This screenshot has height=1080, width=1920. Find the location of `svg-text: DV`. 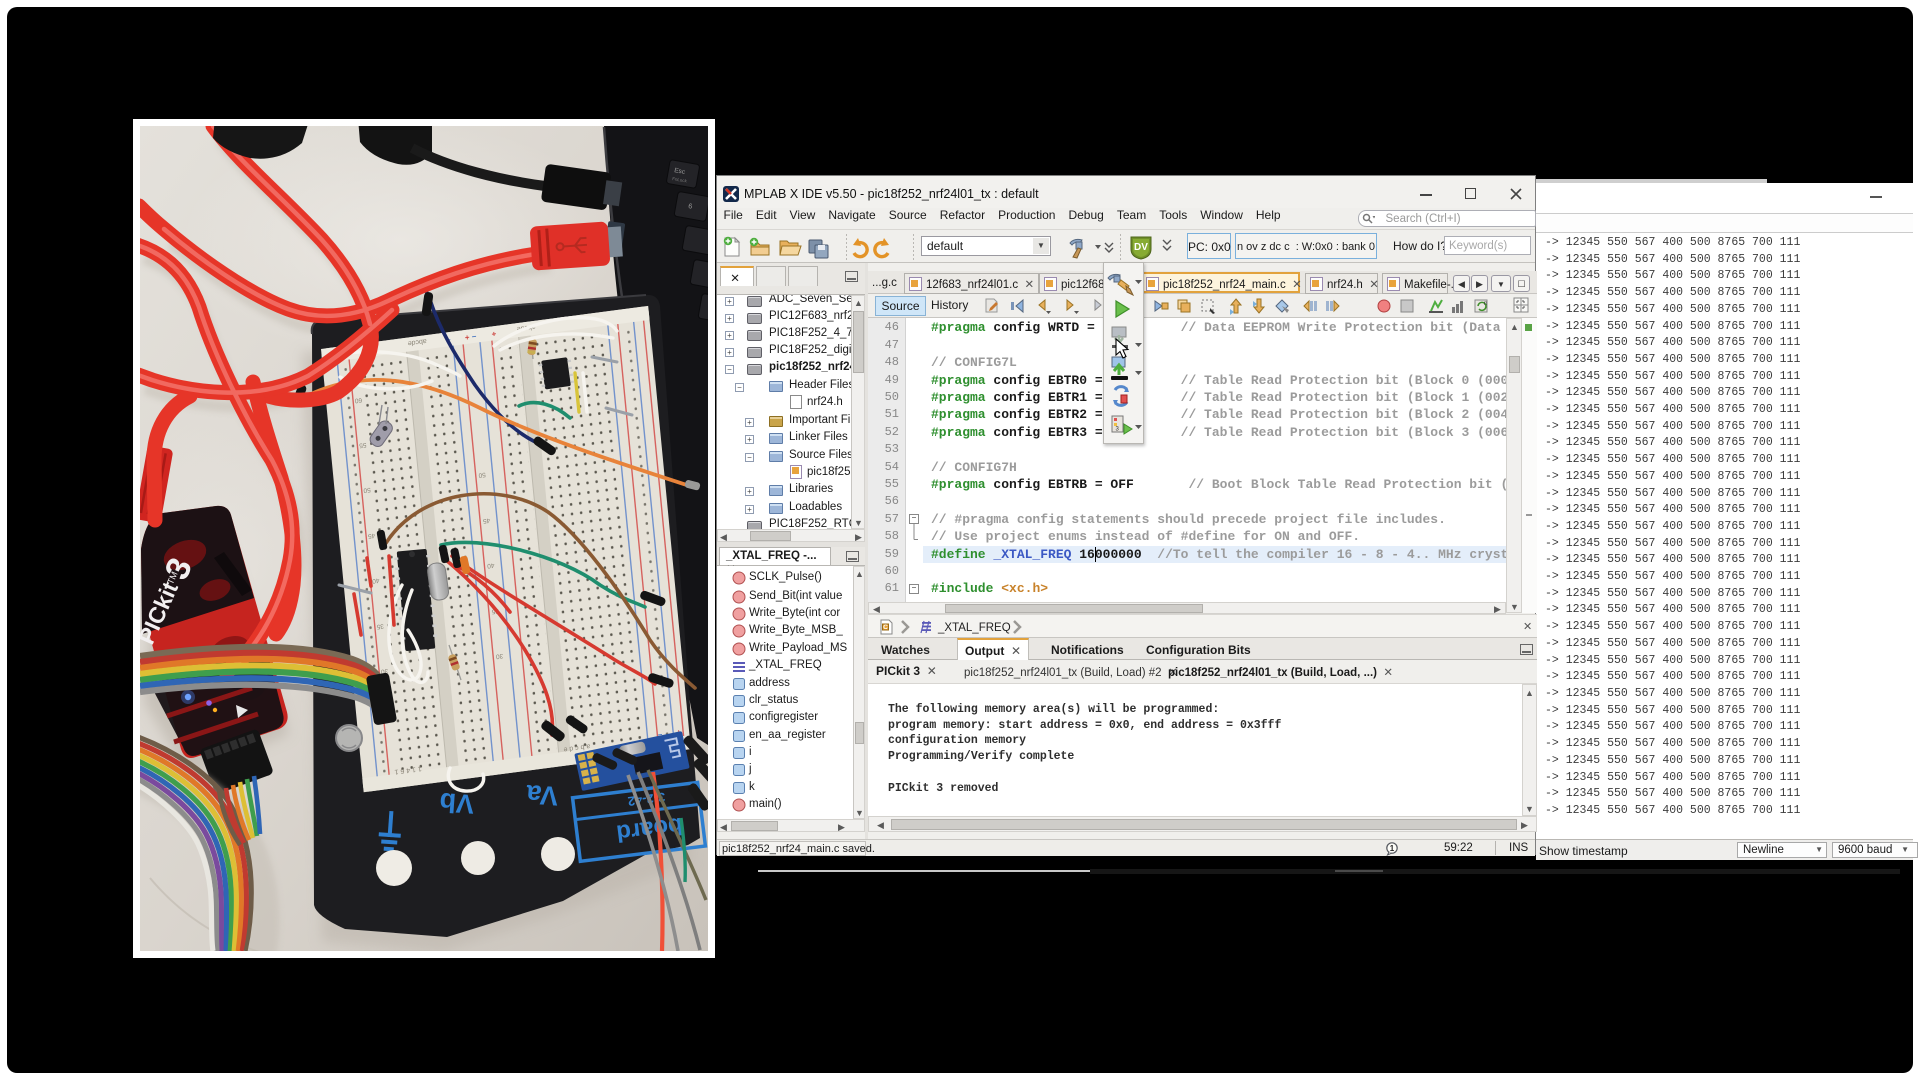

svg-text: DV is located at coordinates (1141, 247).